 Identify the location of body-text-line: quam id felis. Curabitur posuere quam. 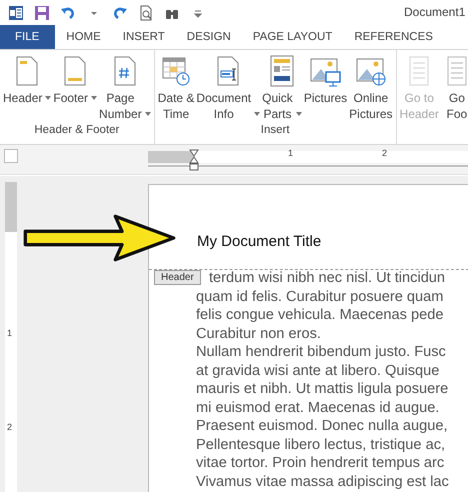
(320, 297).